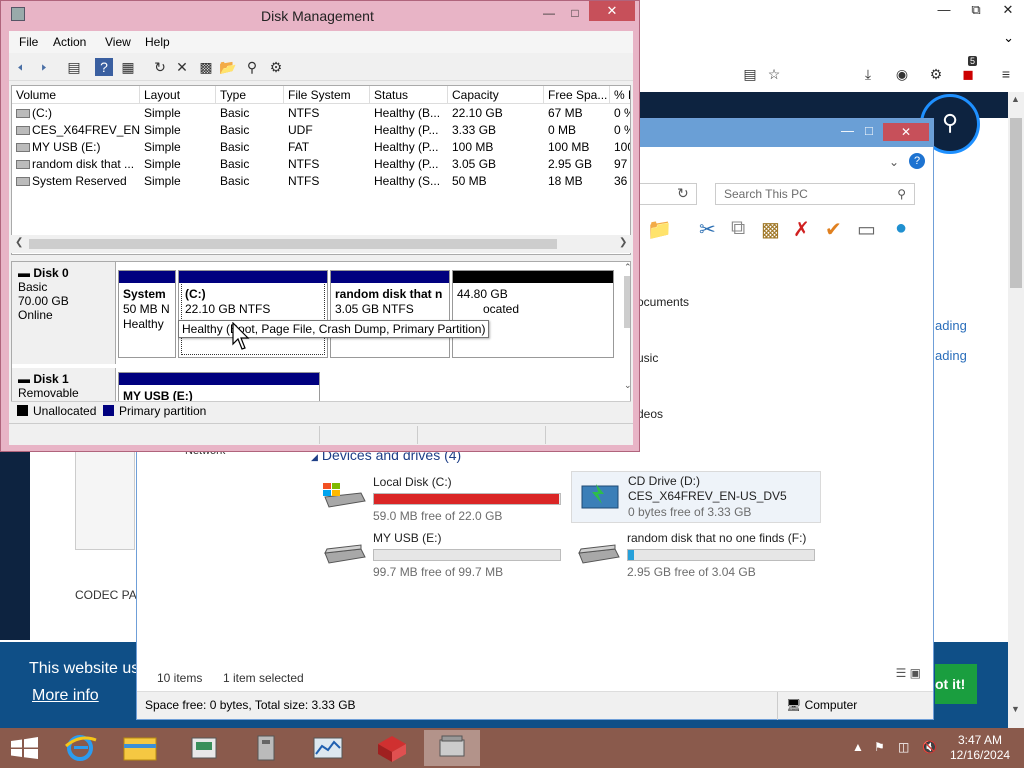 The width and height of the screenshot is (1024, 768). What do you see at coordinates (64, 313) in the screenshot?
I see `disk-0-label: ▬ Disk 0 Basic 70.00 GB Online` at bounding box center [64, 313].